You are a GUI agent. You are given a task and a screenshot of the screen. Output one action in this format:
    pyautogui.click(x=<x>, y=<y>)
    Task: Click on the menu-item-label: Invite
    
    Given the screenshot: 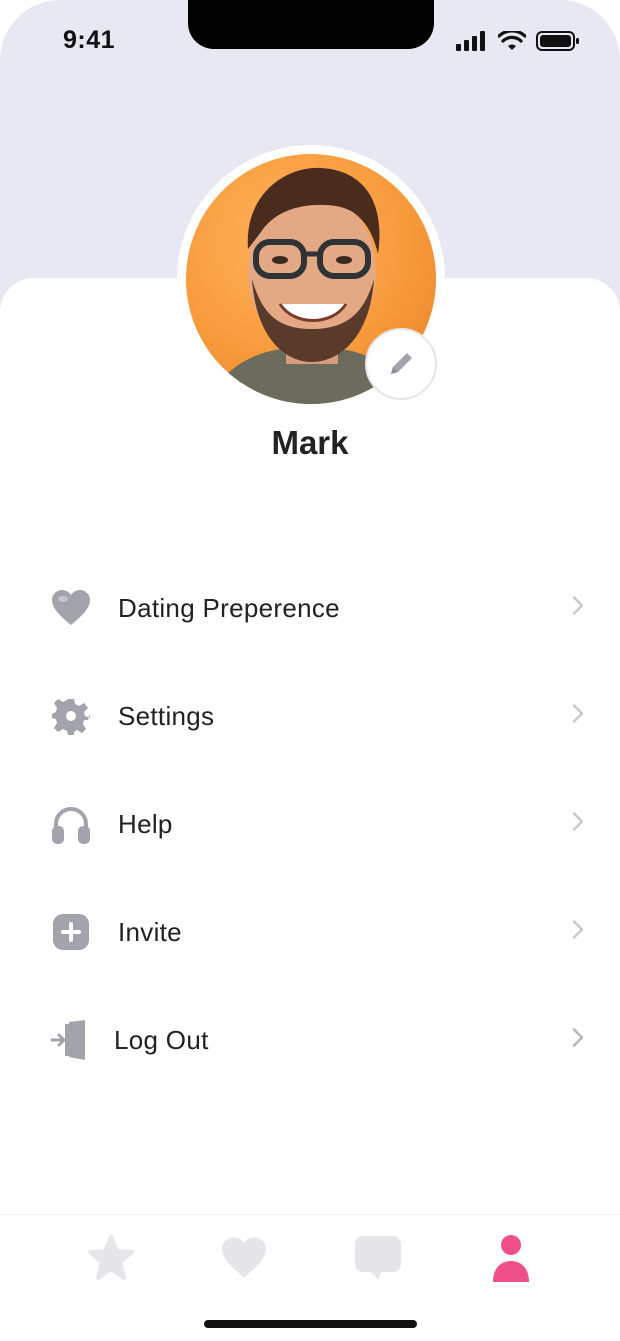 What is the action you would take?
    pyautogui.click(x=150, y=931)
    